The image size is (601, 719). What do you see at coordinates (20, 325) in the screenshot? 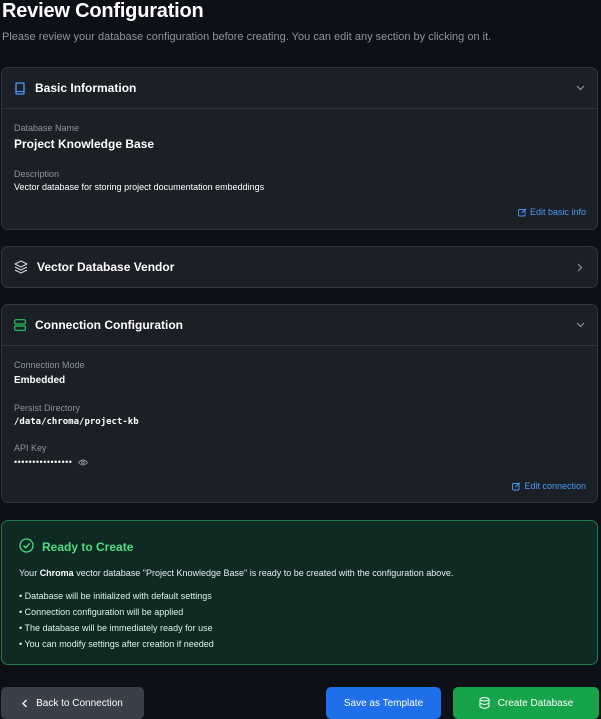
I see `server-icon` at bounding box center [20, 325].